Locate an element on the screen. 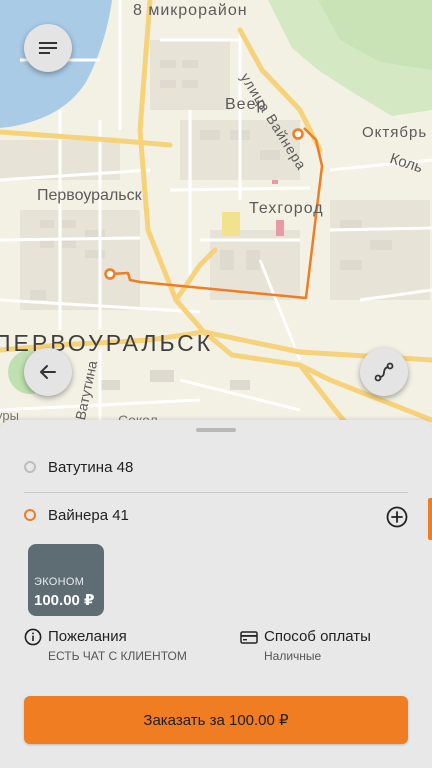 The width and height of the screenshot is (432, 768). menu-icon is located at coordinates (48, 48).